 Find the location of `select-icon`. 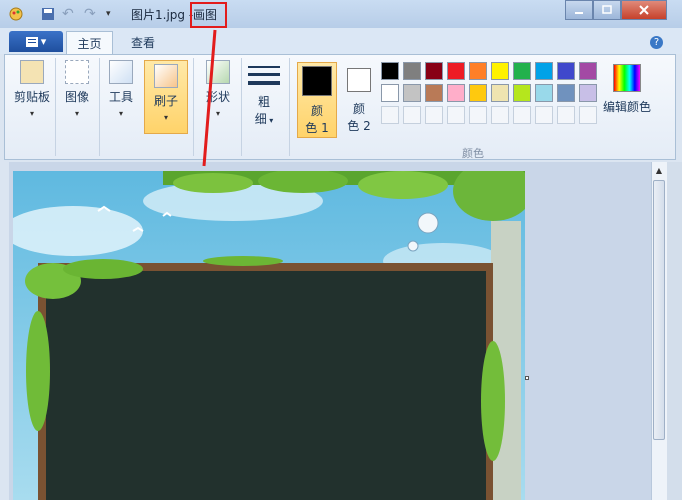

select-icon is located at coordinates (77, 72).